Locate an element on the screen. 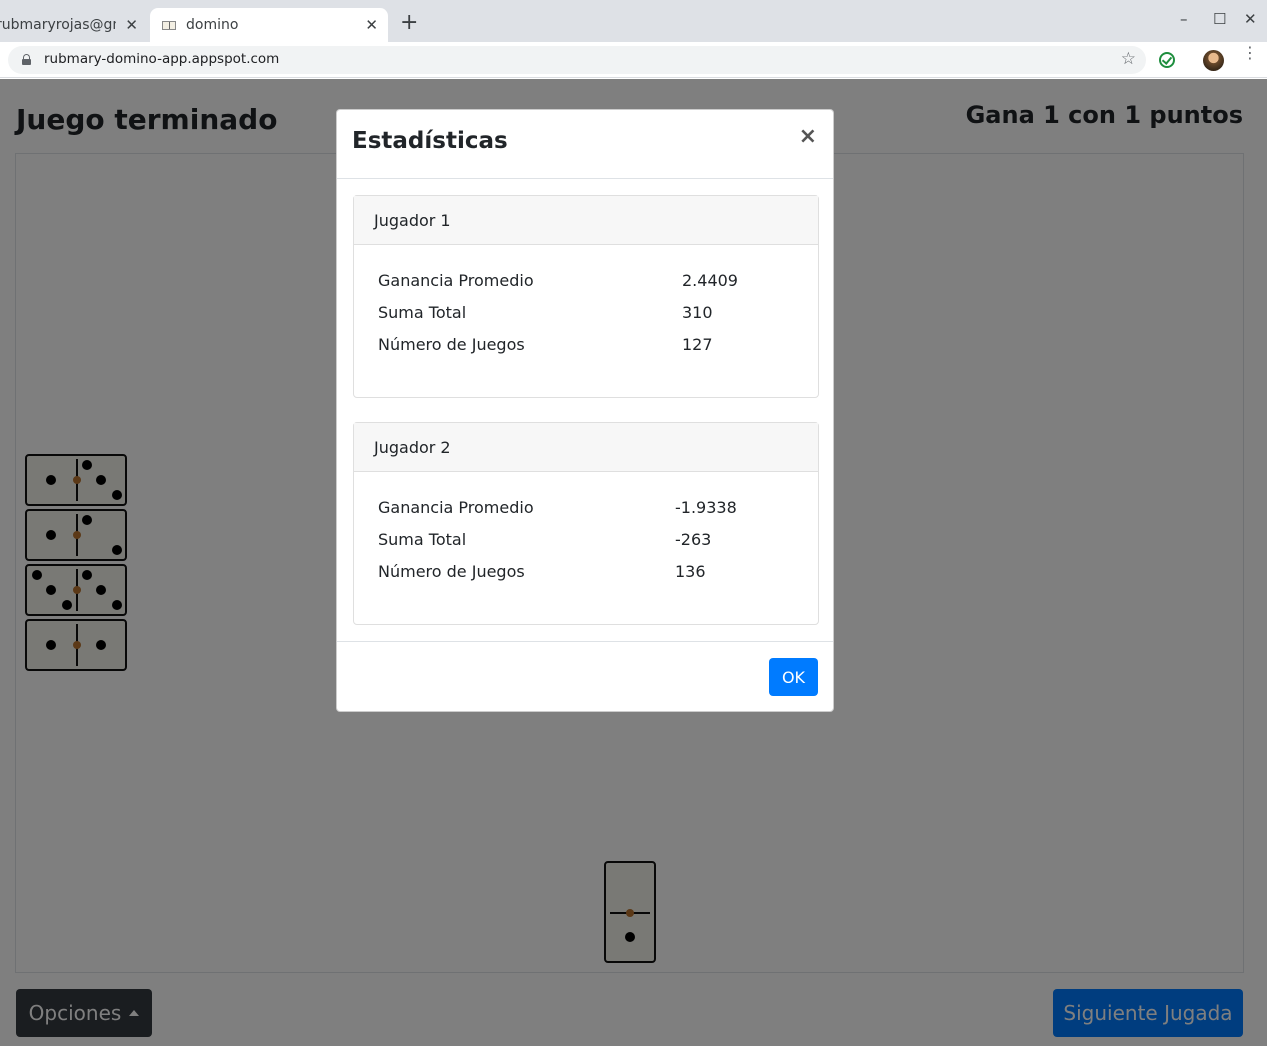 The height and width of the screenshot is (1046, 1267). minimize-icon: – is located at coordinates (1184, 19).